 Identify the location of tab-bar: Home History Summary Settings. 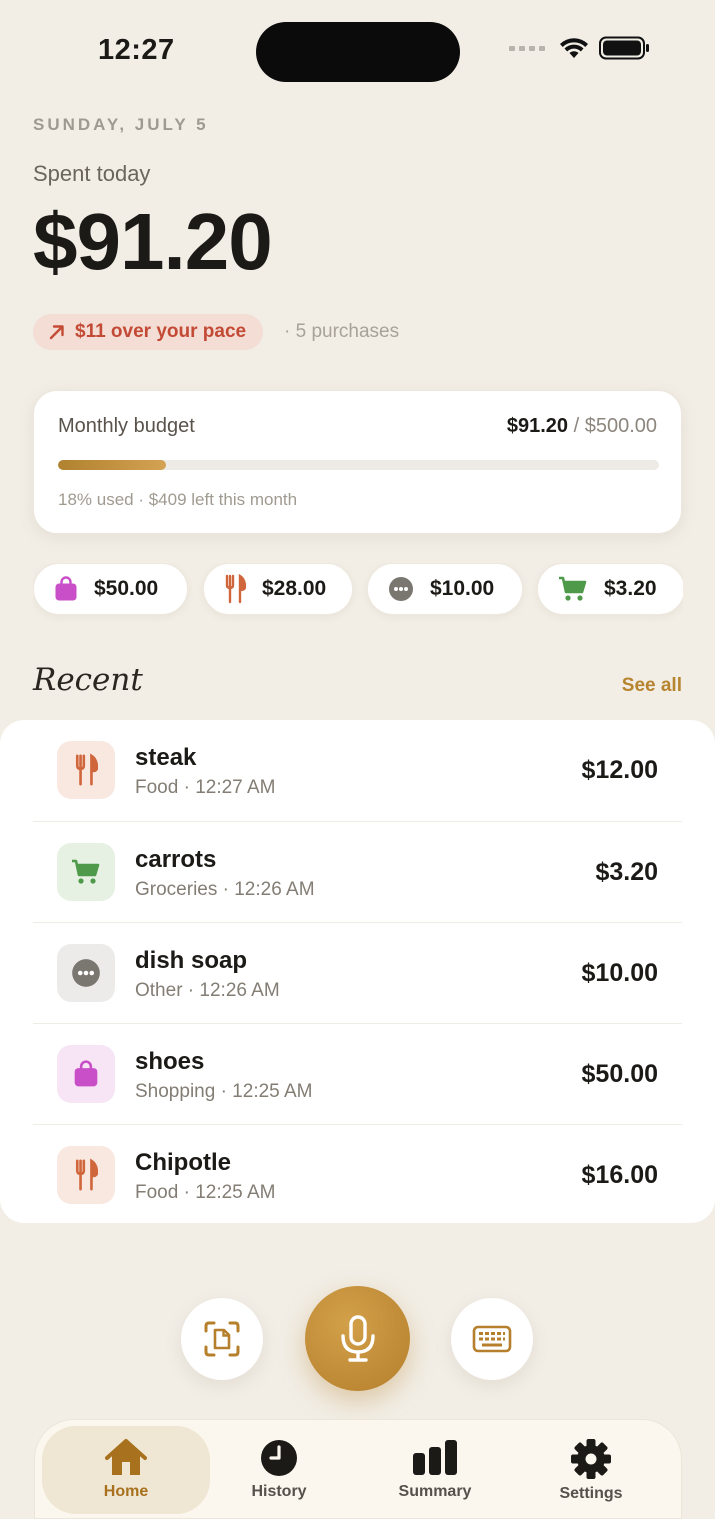
(358, 1469).